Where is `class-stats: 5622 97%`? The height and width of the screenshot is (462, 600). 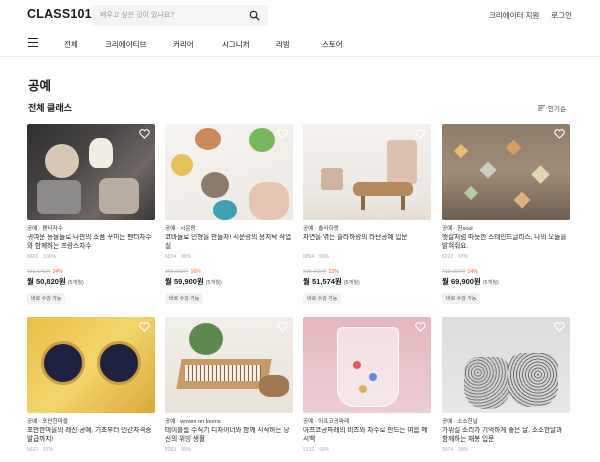 class-stats: 5622 97% is located at coordinates (91, 450).